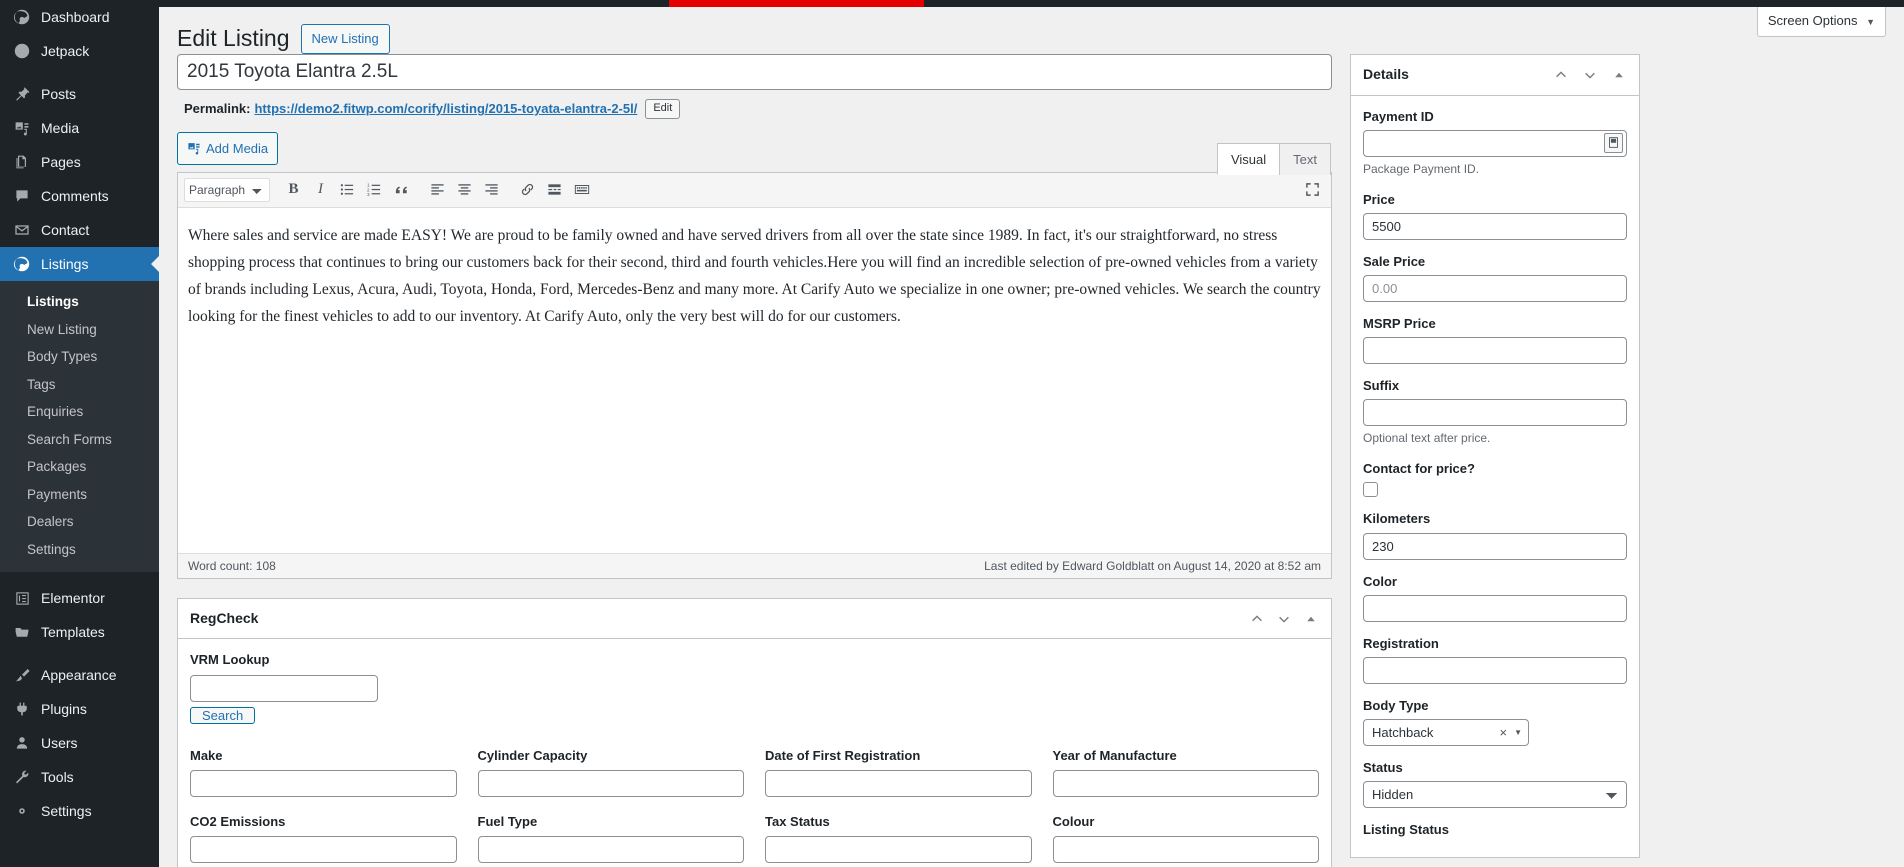 This screenshot has height=867, width=1904. What do you see at coordinates (79, 495) in the screenshot?
I see `submenu-item-payments: Payments` at bounding box center [79, 495].